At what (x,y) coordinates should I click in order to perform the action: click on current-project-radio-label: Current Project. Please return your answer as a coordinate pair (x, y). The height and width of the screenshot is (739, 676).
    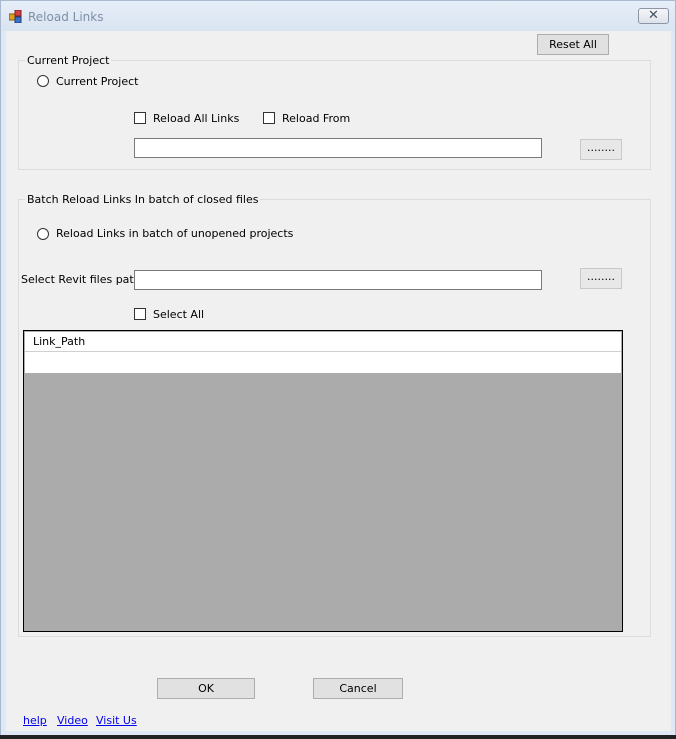
    Looking at the image, I should click on (97, 81).